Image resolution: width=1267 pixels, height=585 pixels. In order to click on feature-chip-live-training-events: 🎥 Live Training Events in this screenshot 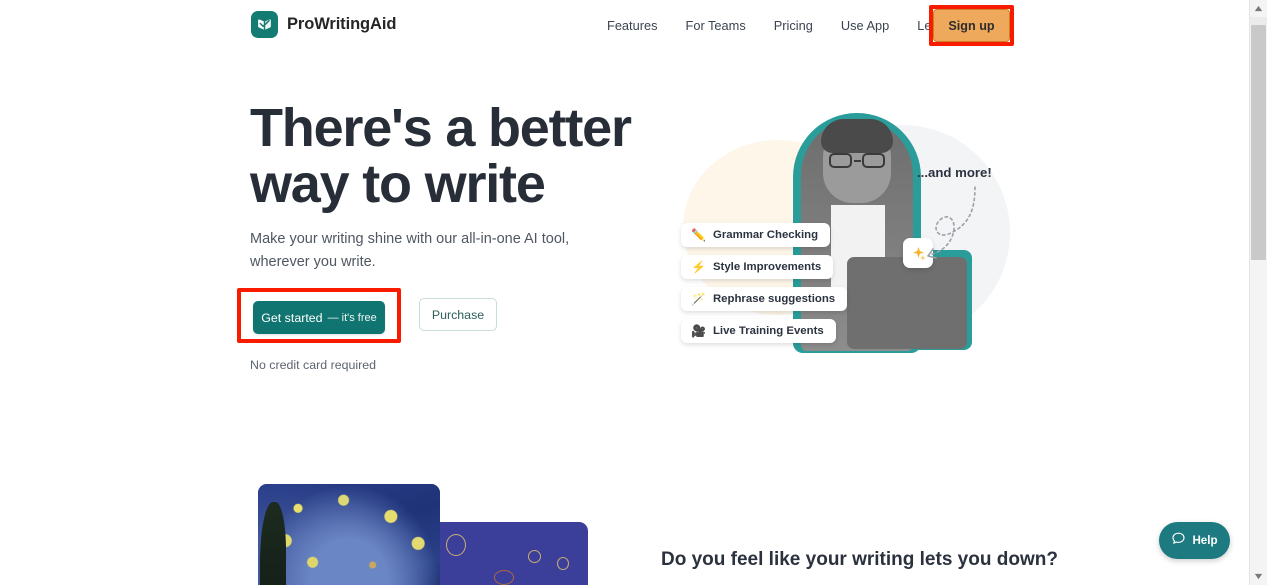, I will do `click(758, 331)`.